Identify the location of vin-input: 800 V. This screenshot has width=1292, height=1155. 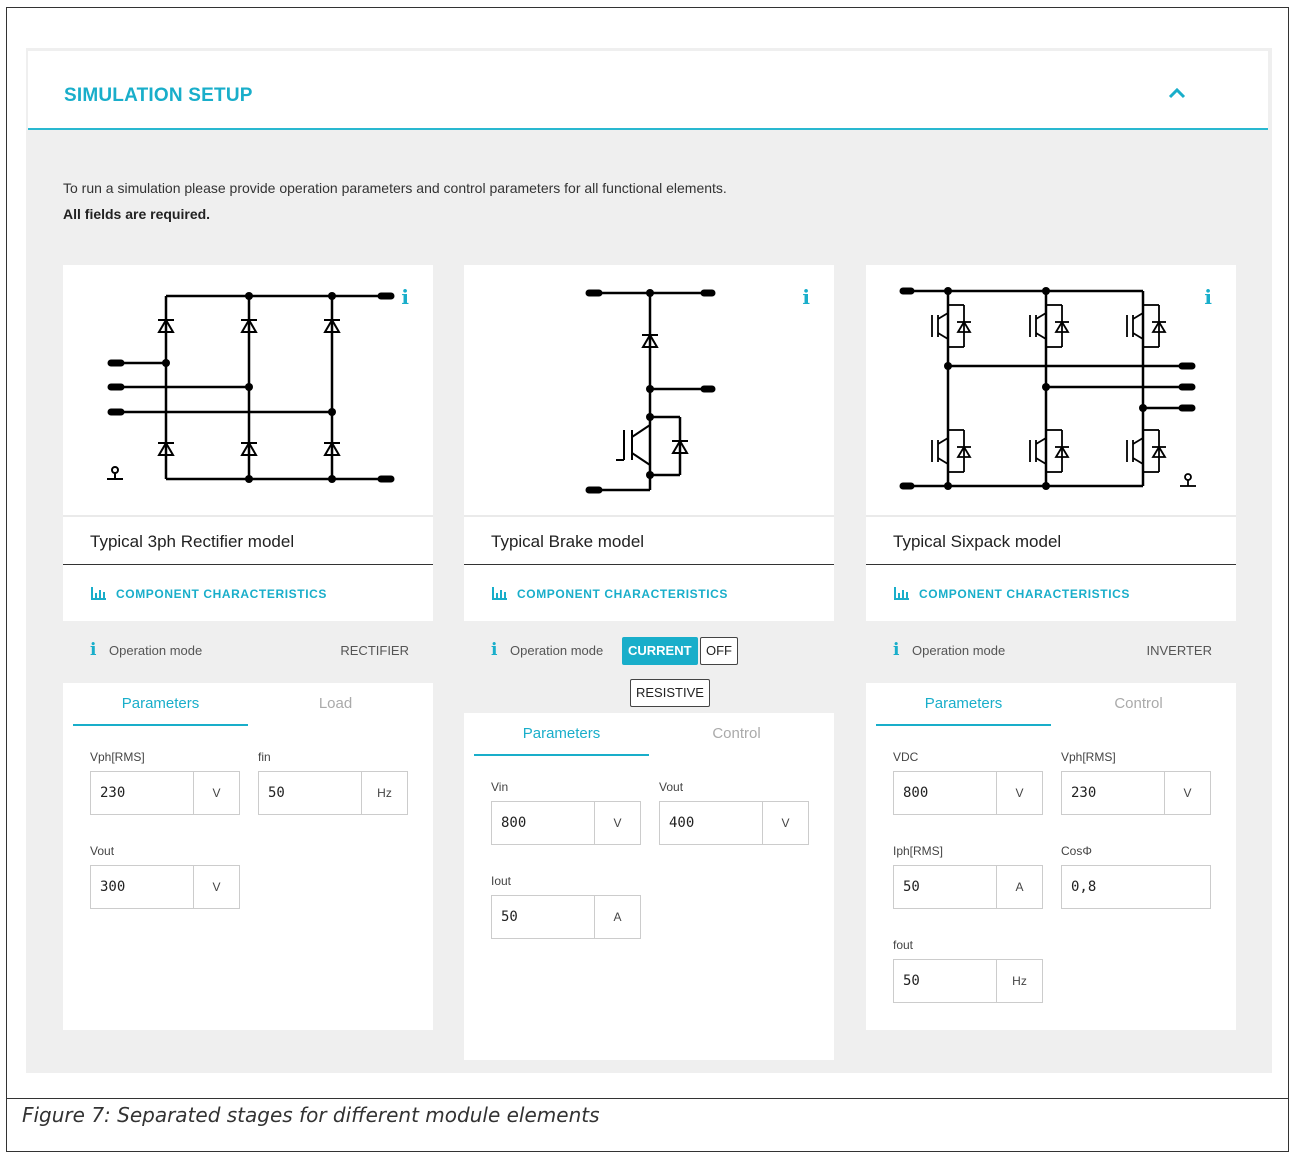
(566, 823).